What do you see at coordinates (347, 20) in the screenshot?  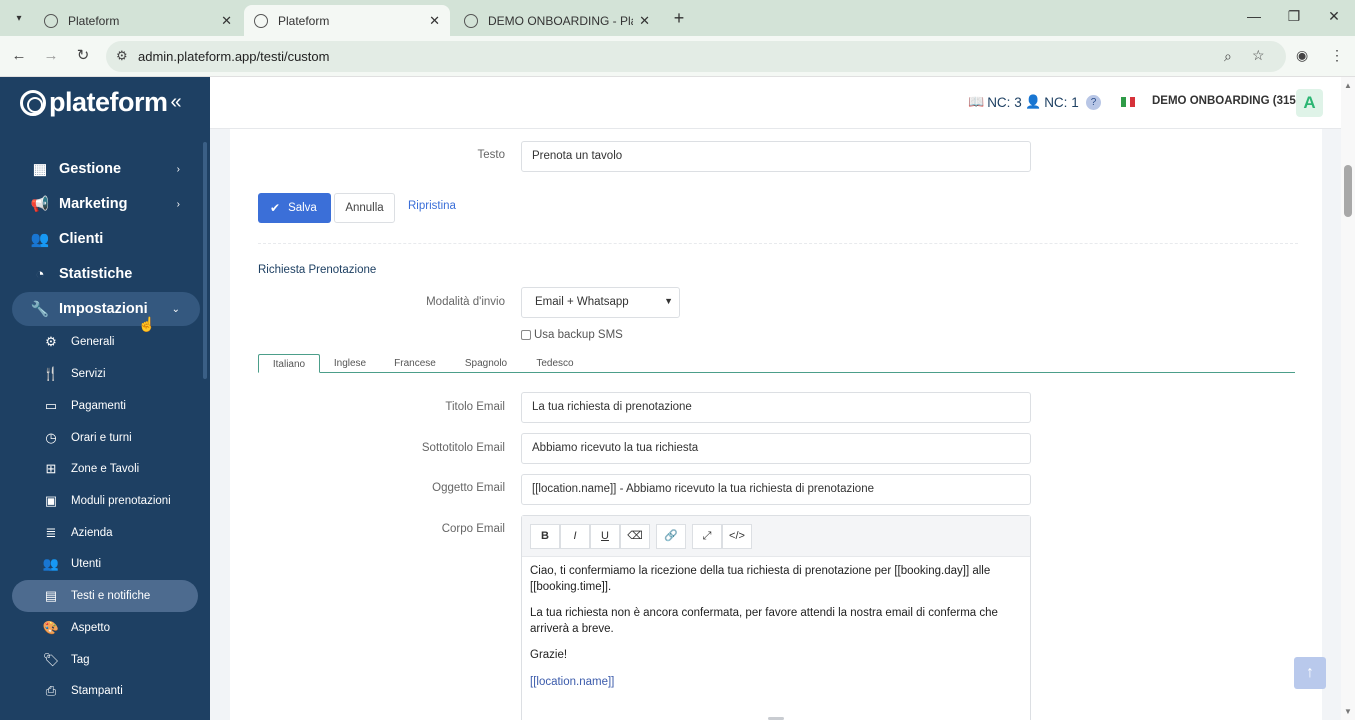 I see `browser-tab-2: Plateform ✕` at bounding box center [347, 20].